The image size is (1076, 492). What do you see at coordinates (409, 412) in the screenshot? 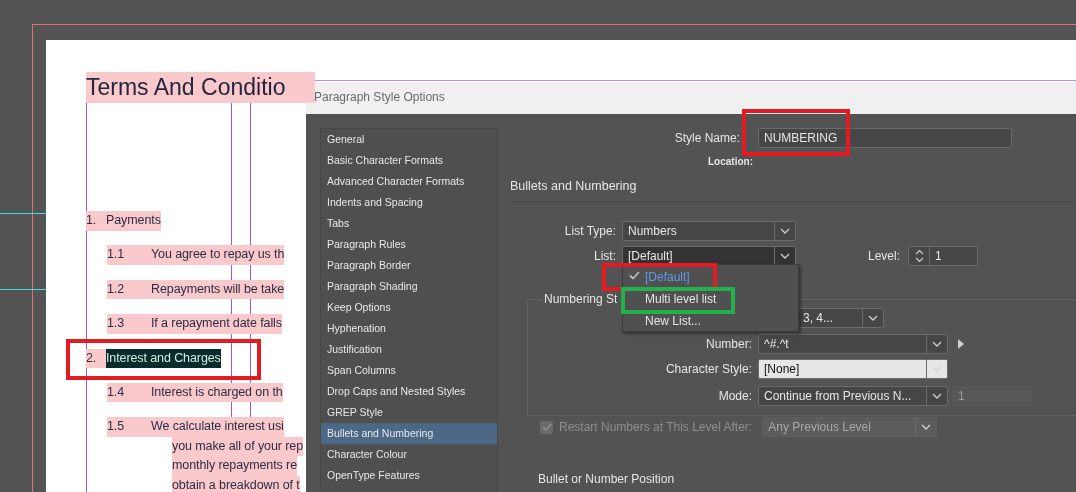
I see `category-item: GREP Style` at bounding box center [409, 412].